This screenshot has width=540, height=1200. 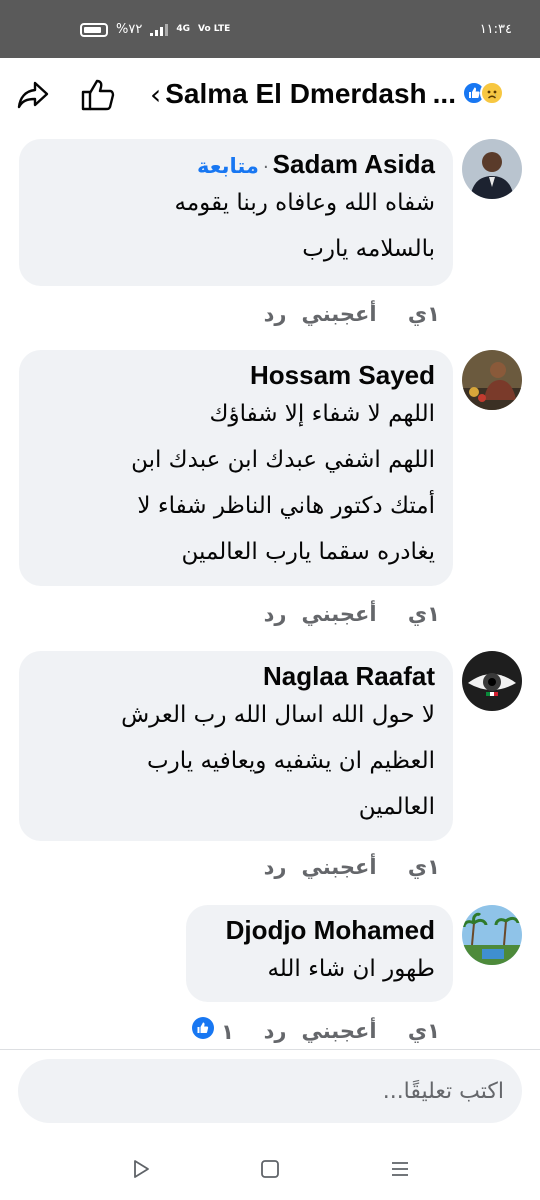 What do you see at coordinates (283, 460) in the screenshot?
I see `comment-text-line: اللهم اشفي عبدك ابن عبدك ابن` at bounding box center [283, 460].